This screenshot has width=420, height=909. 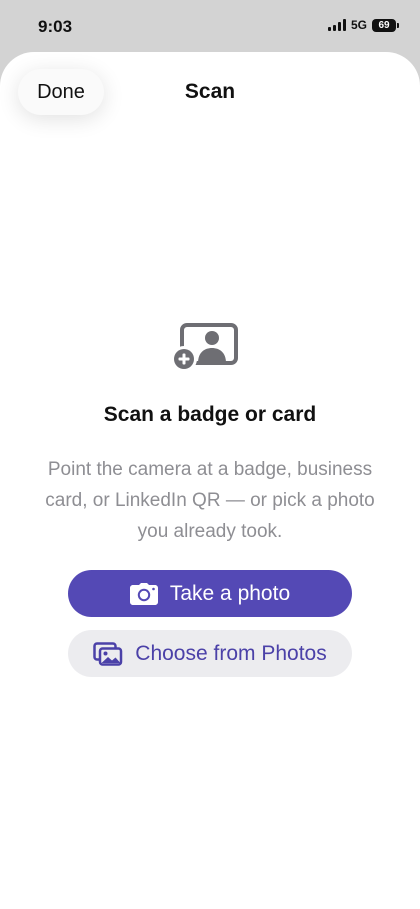 I want to click on choose-photos-label: Choose from Photos, so click(x=231, y=653).